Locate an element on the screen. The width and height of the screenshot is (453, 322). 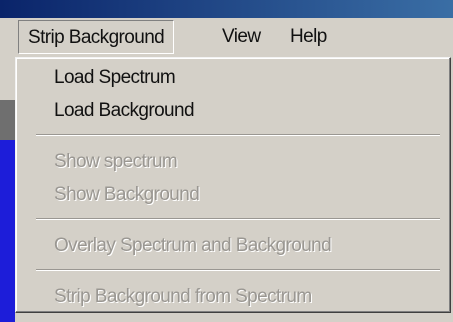
menu-view: View is located at coordinates (241, 37).